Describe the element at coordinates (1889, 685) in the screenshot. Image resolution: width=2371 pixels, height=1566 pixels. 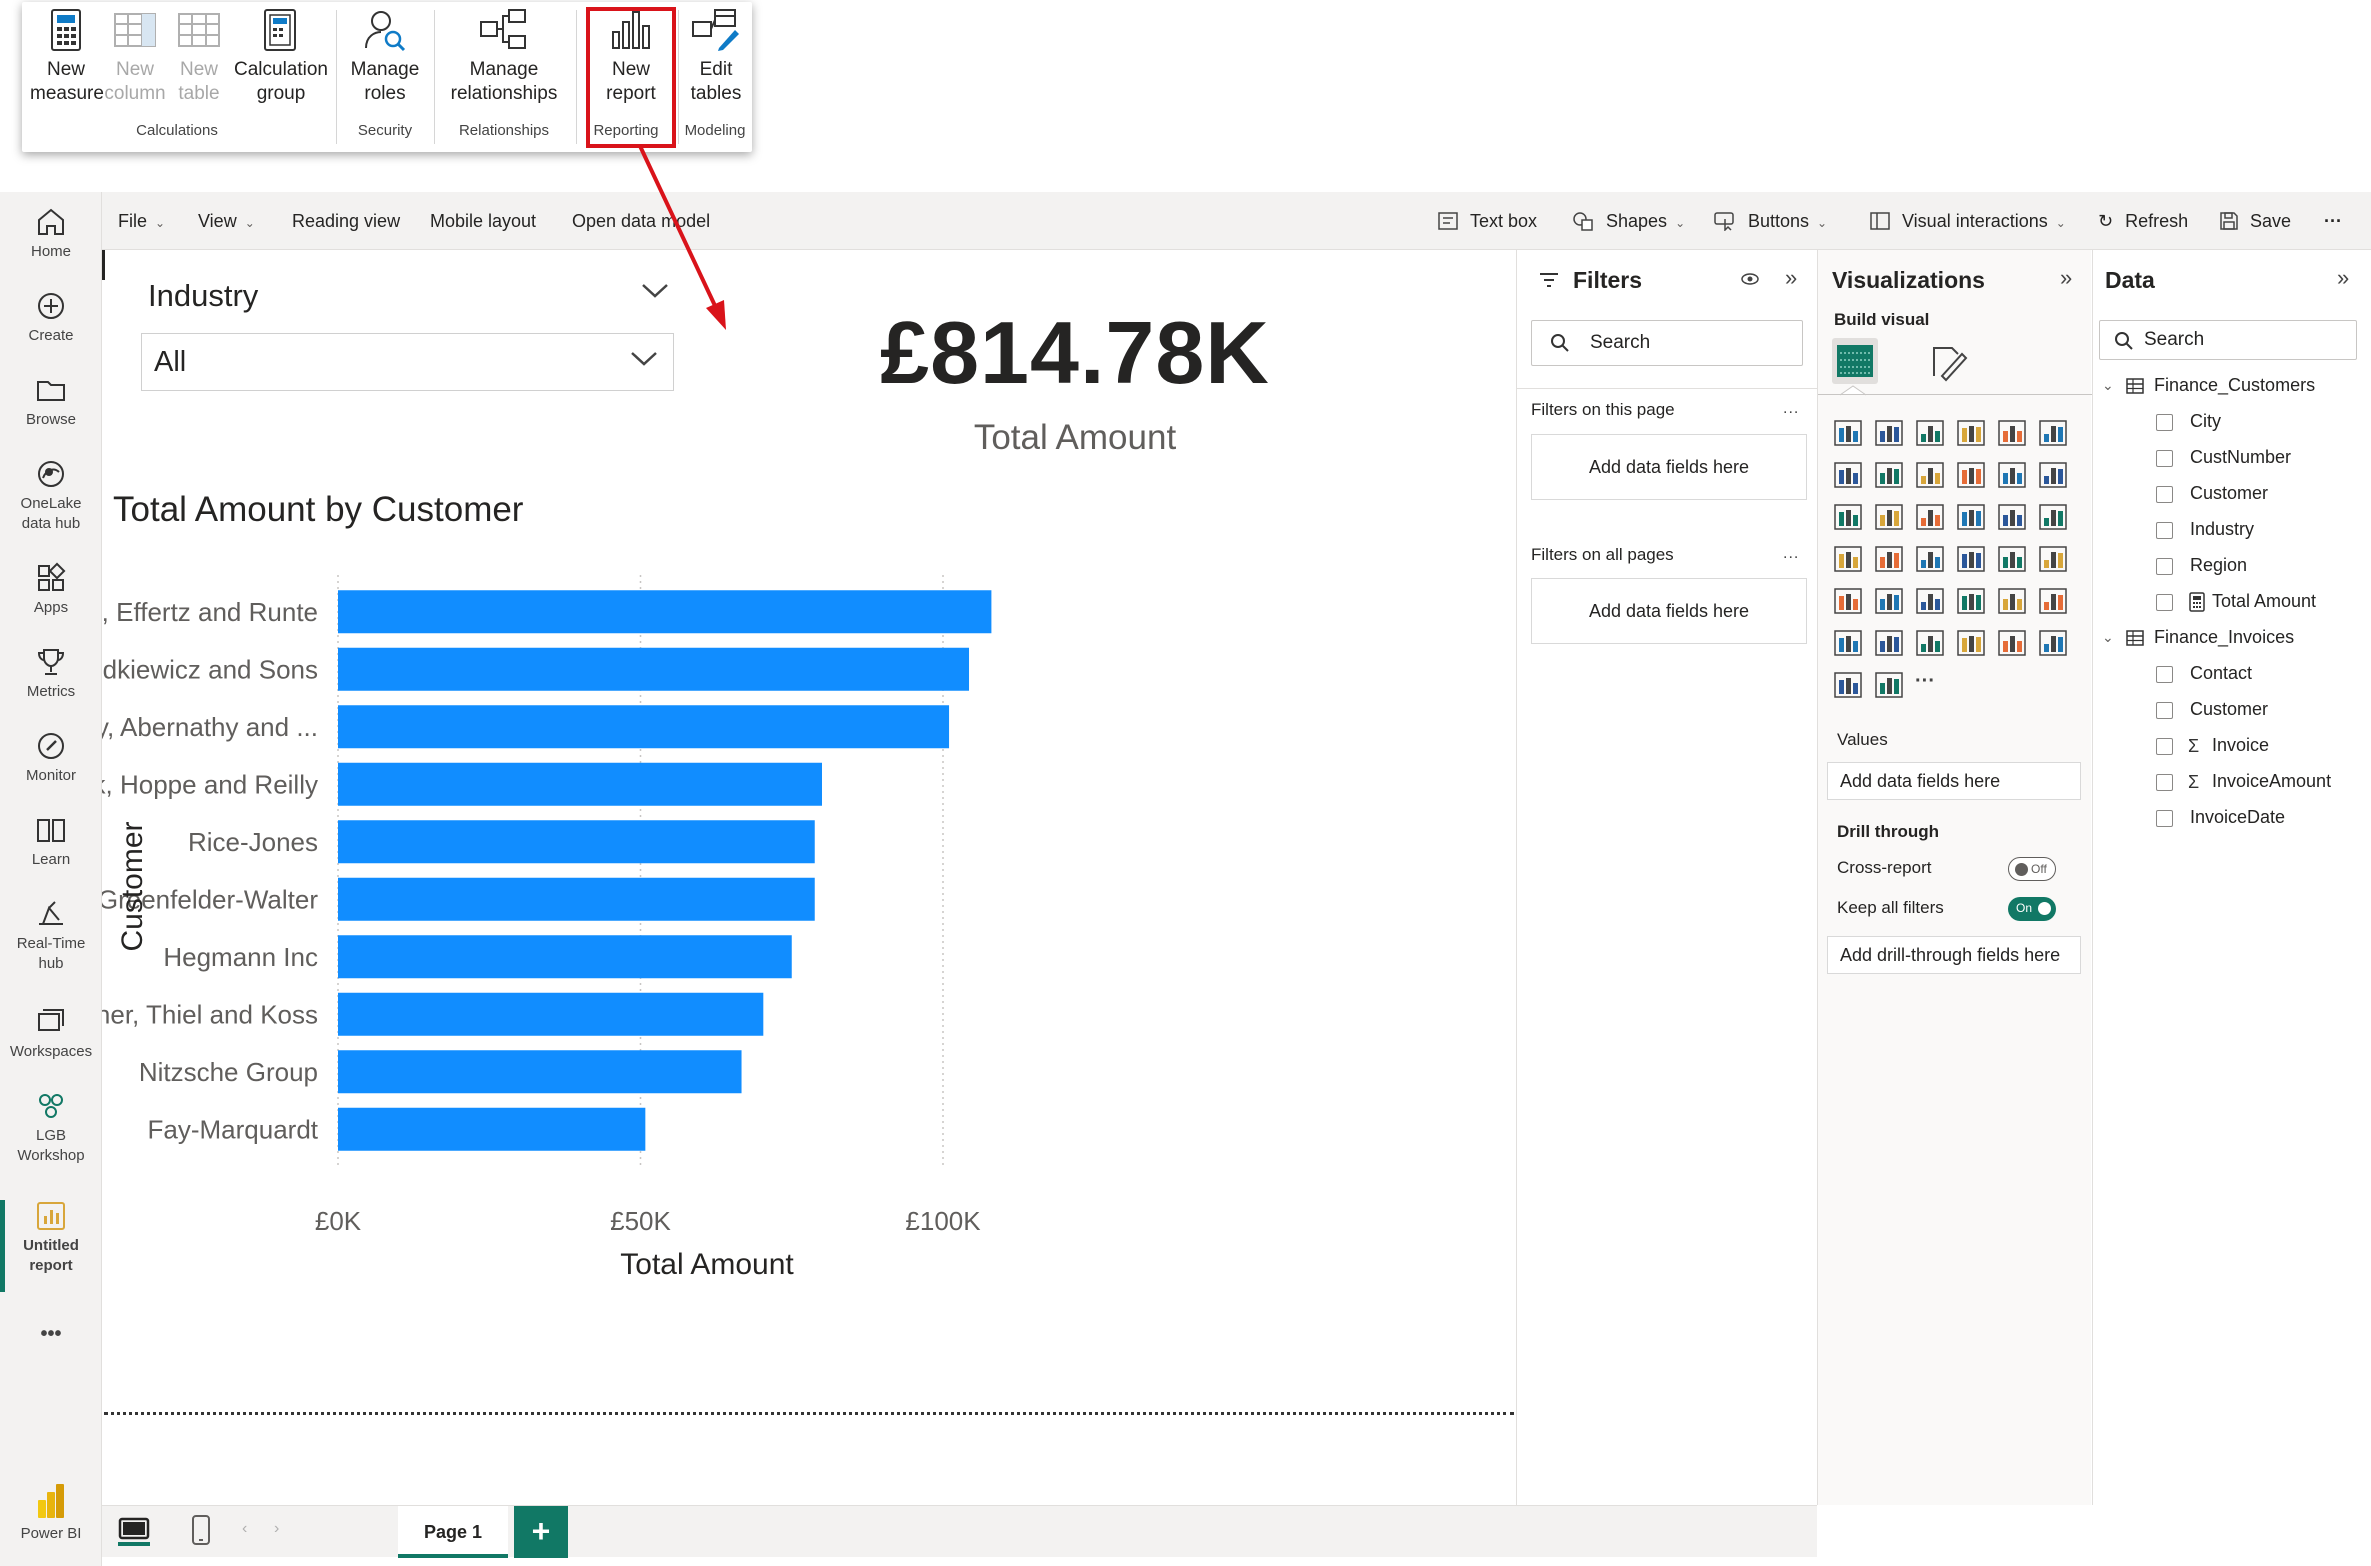
I see `narrative-icon` at that location.